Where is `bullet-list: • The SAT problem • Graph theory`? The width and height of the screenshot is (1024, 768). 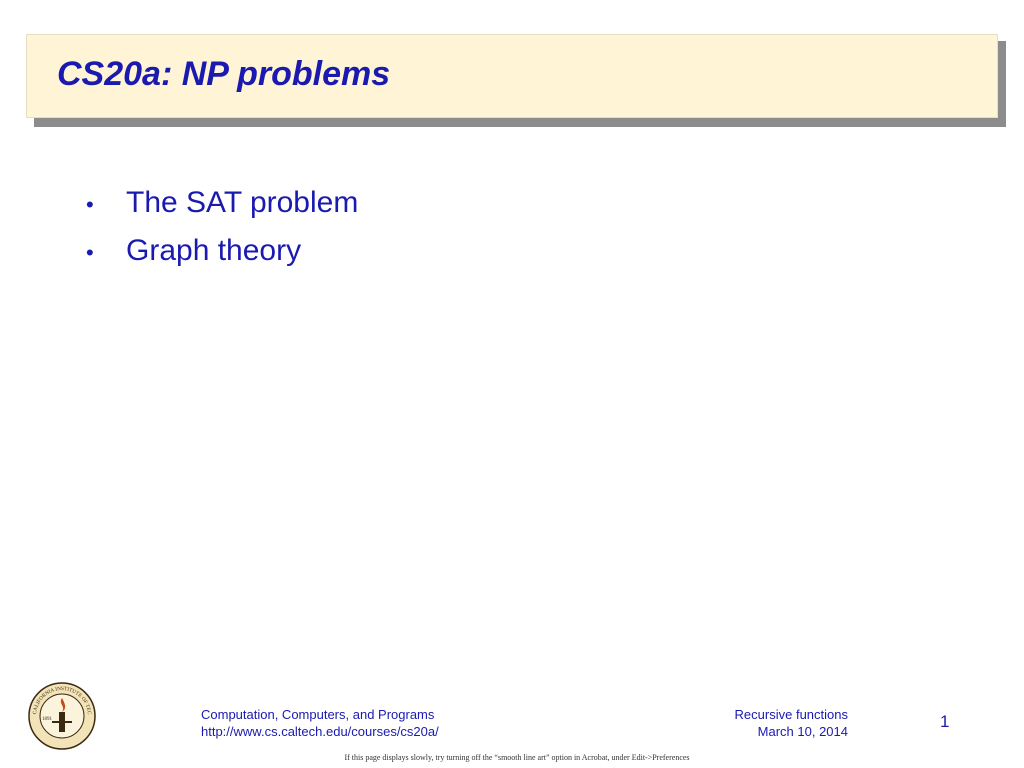 bullet-list: • The SAT problem • Graph theory is located at coordinates (222, 234).